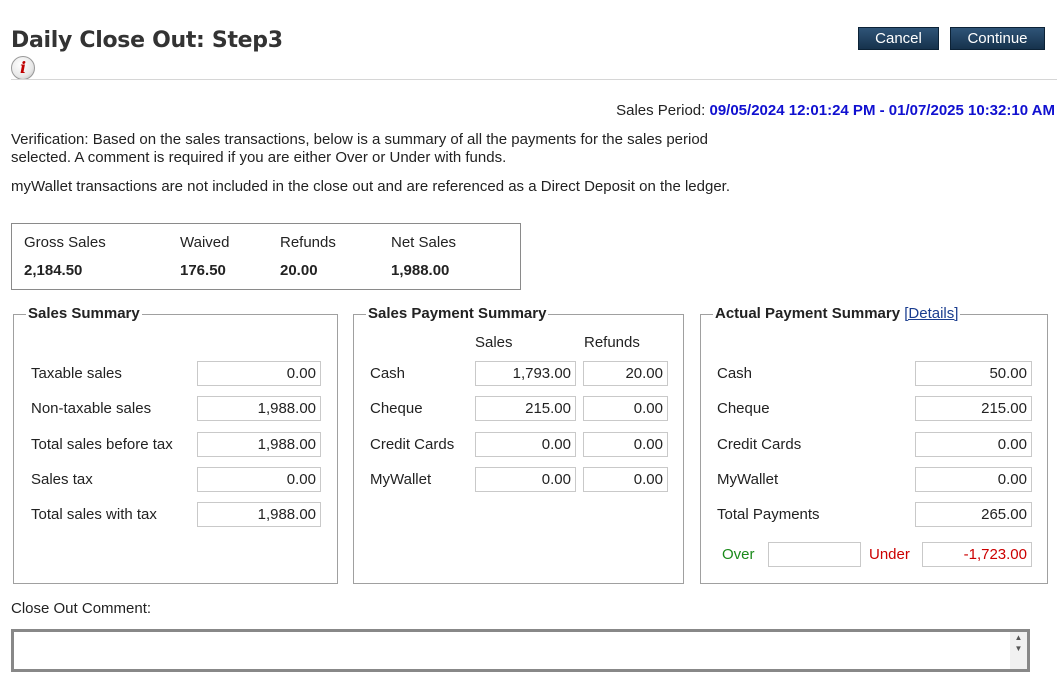 The image size is (1057, 681). Describe the element at coordinates (1018, 637) in the screenshot. I see `scroll-up-icon: ▲` at that location.